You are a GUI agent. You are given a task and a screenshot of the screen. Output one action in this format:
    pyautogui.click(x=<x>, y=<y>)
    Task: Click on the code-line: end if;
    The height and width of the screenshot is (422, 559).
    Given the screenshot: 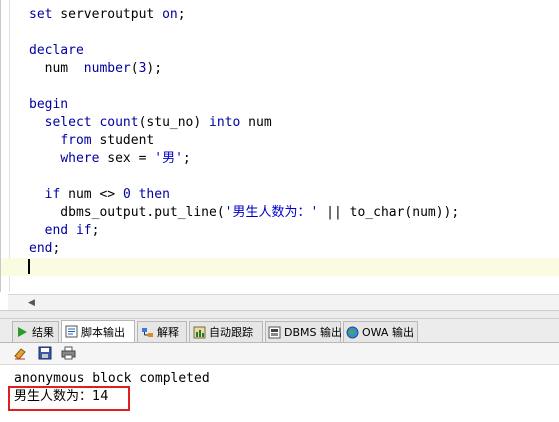 What is the action you would take?
    pyautogui.click(x=294, y=231)
    